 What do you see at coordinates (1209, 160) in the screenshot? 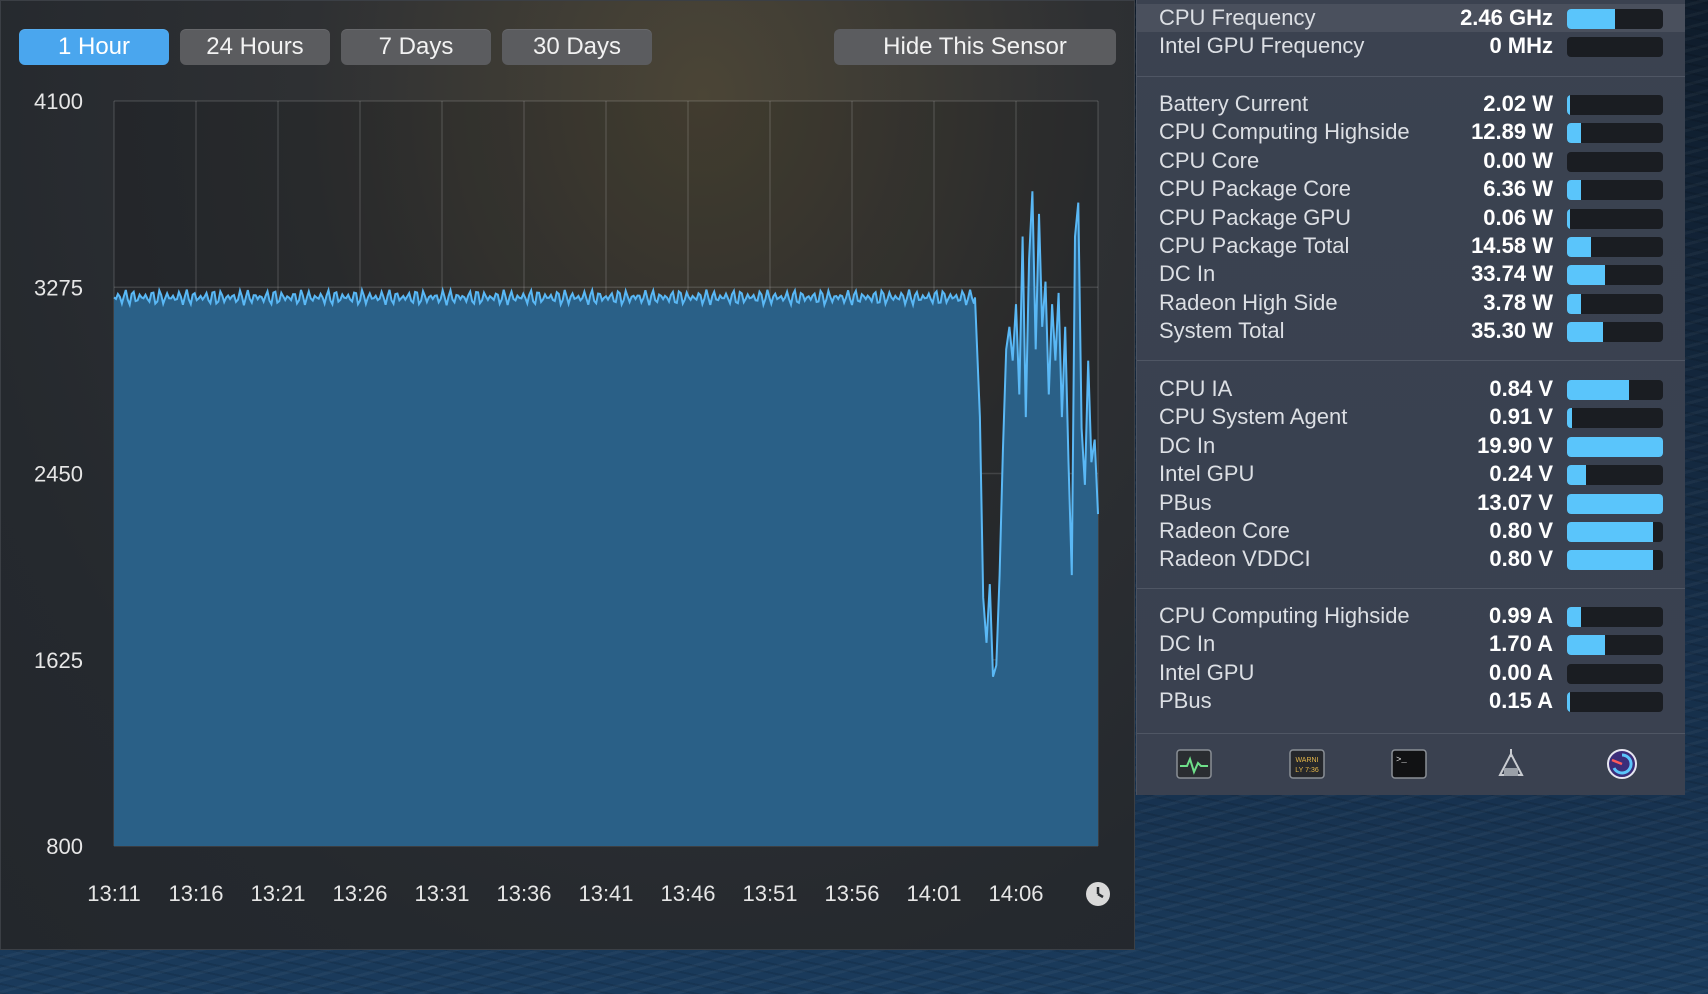
I see `sensor-label: CPU Core` at bounding box center [1209, 160].